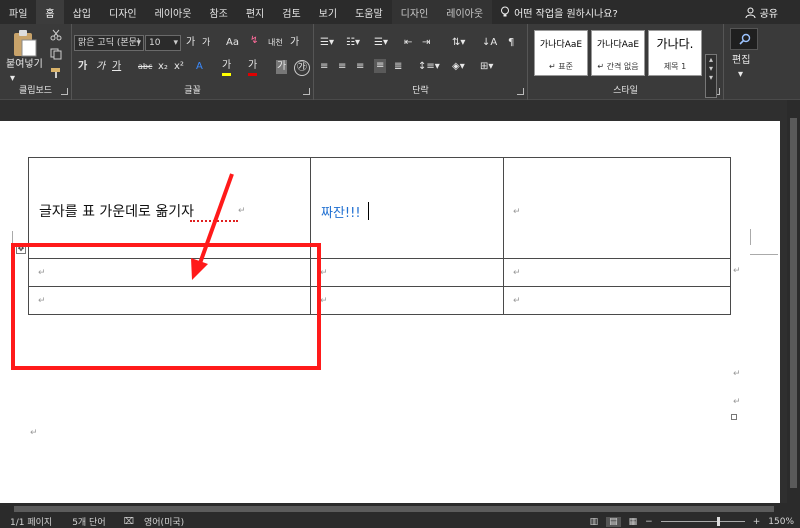 This screenshot has width=800, height=528. I want to click on horizontal-scroll-thumb, so click(394, 509).